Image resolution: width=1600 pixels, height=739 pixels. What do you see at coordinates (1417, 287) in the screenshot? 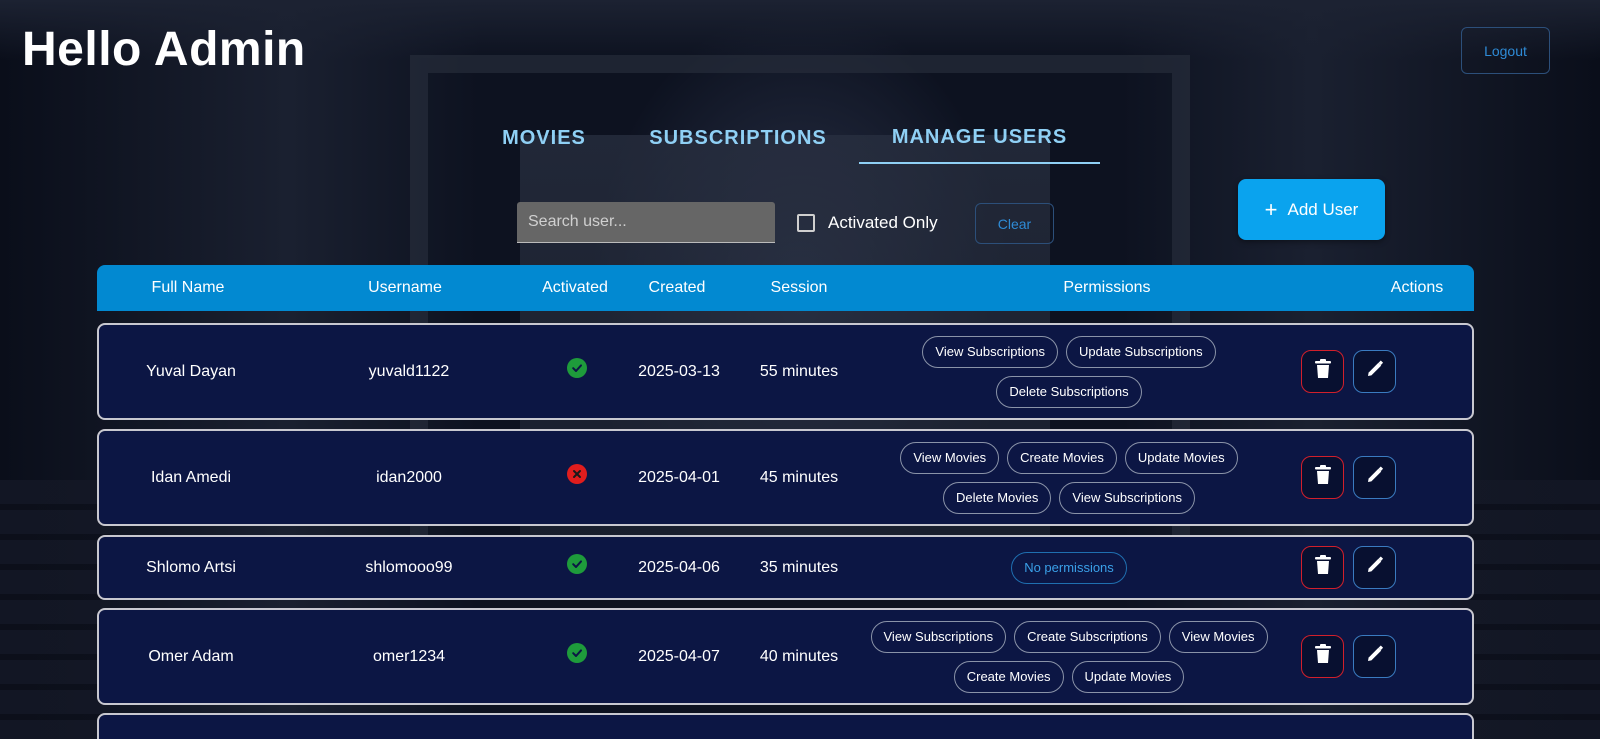
I see `column-header-actions: Actions` at bounding box center [1417, 287].